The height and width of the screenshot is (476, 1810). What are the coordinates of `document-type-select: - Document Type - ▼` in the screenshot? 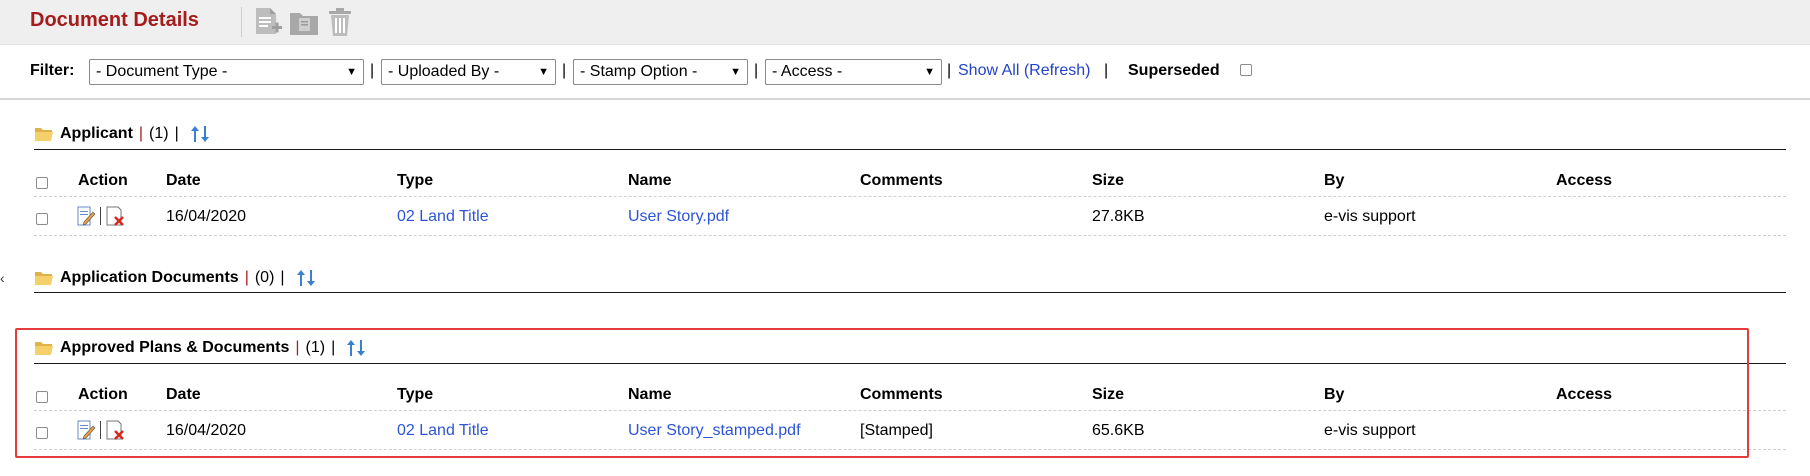 It's located at (226, 72).